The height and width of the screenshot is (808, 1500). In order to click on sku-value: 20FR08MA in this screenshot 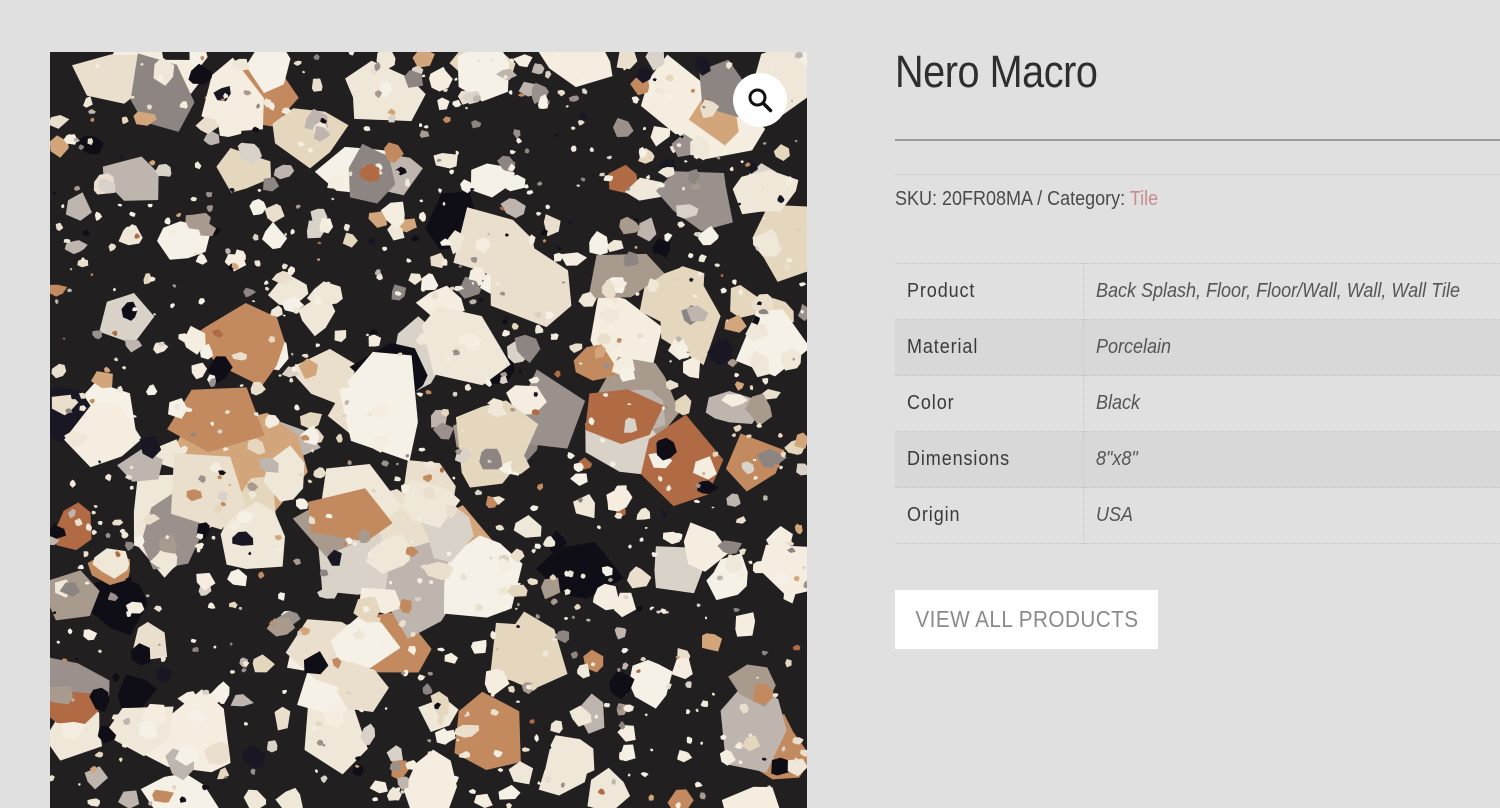, I will do `click(987, 199)`.